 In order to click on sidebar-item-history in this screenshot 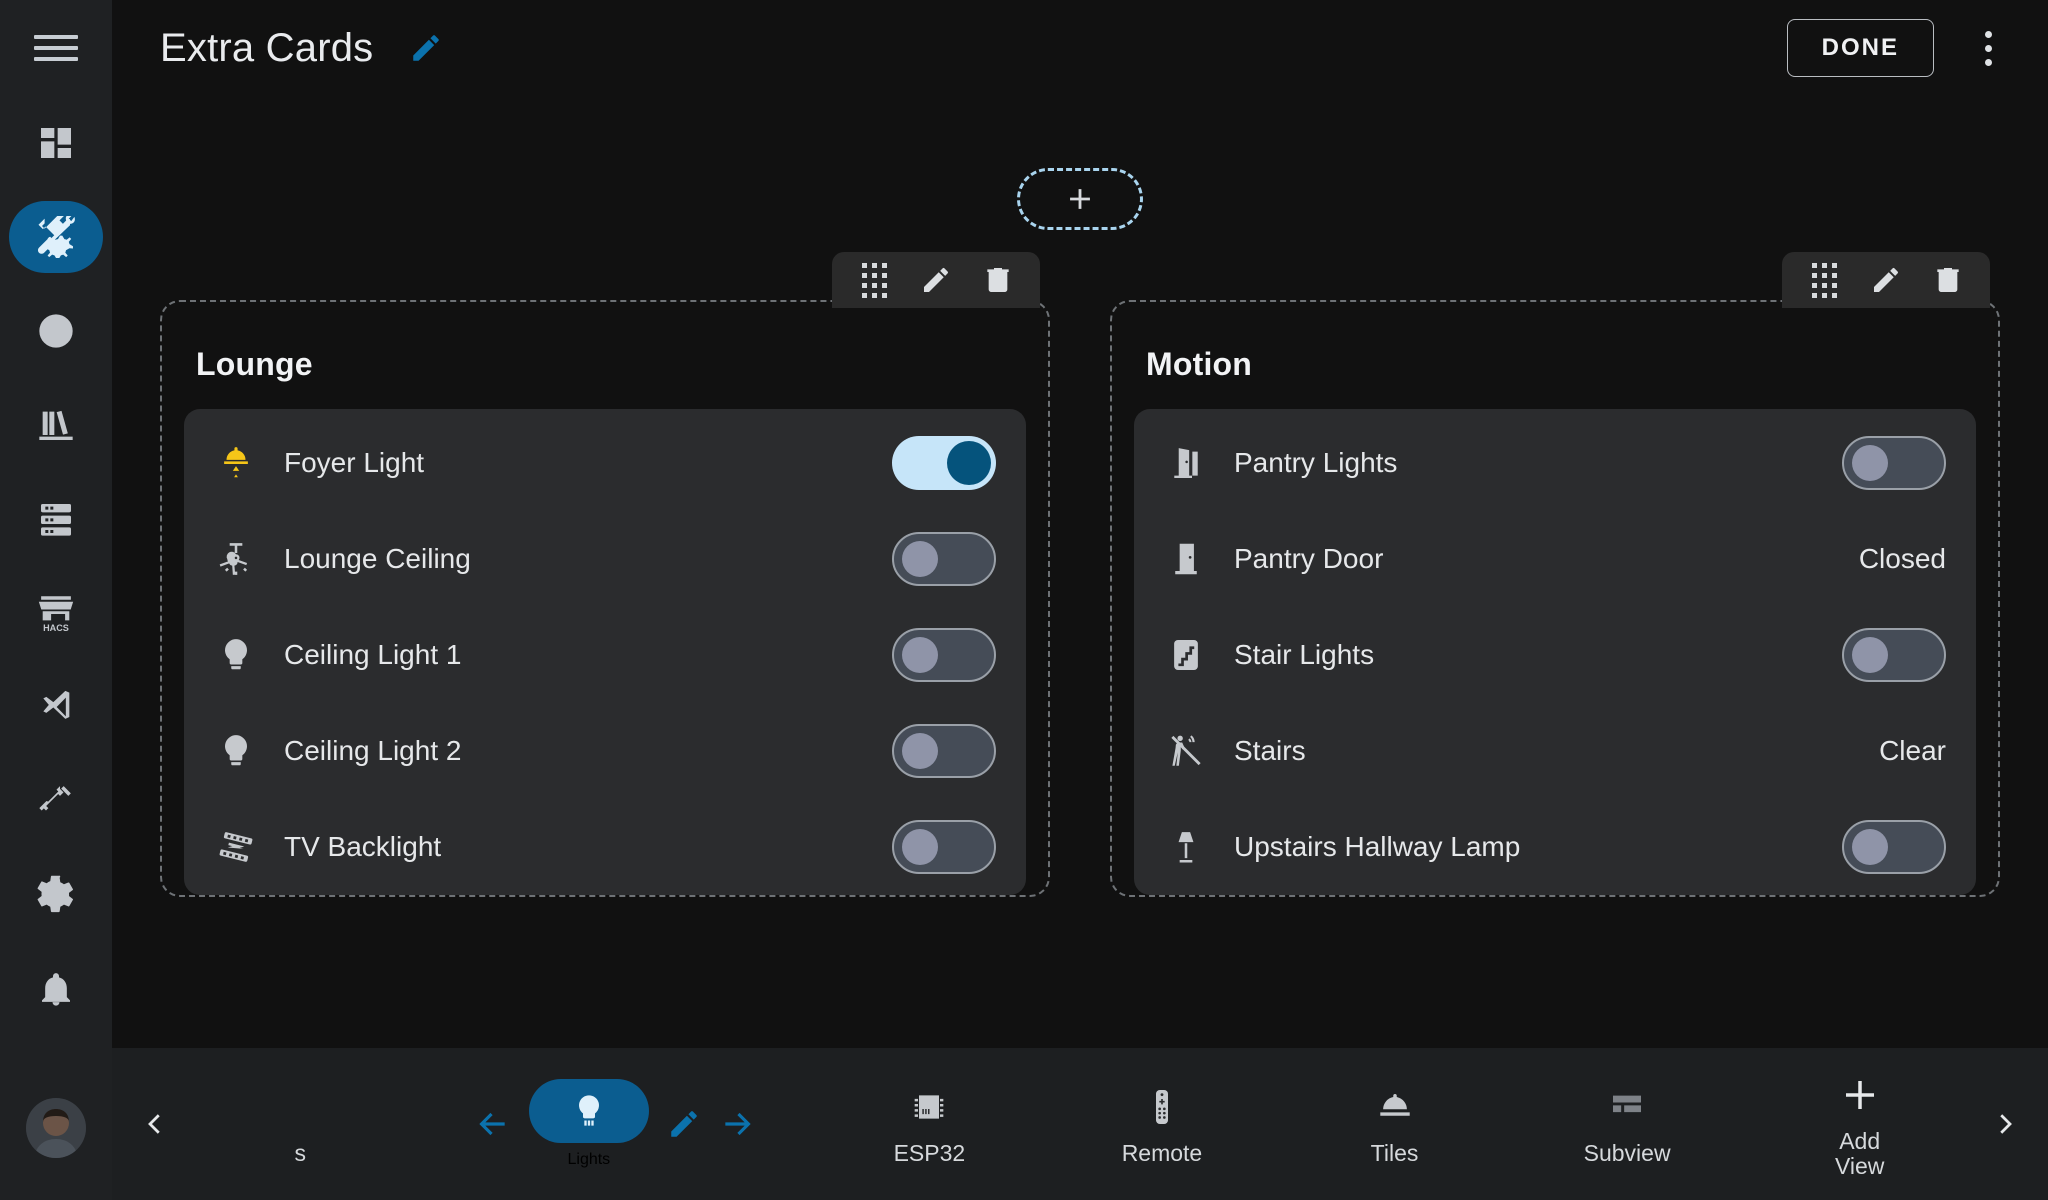, I will do `click(56, 331)`.